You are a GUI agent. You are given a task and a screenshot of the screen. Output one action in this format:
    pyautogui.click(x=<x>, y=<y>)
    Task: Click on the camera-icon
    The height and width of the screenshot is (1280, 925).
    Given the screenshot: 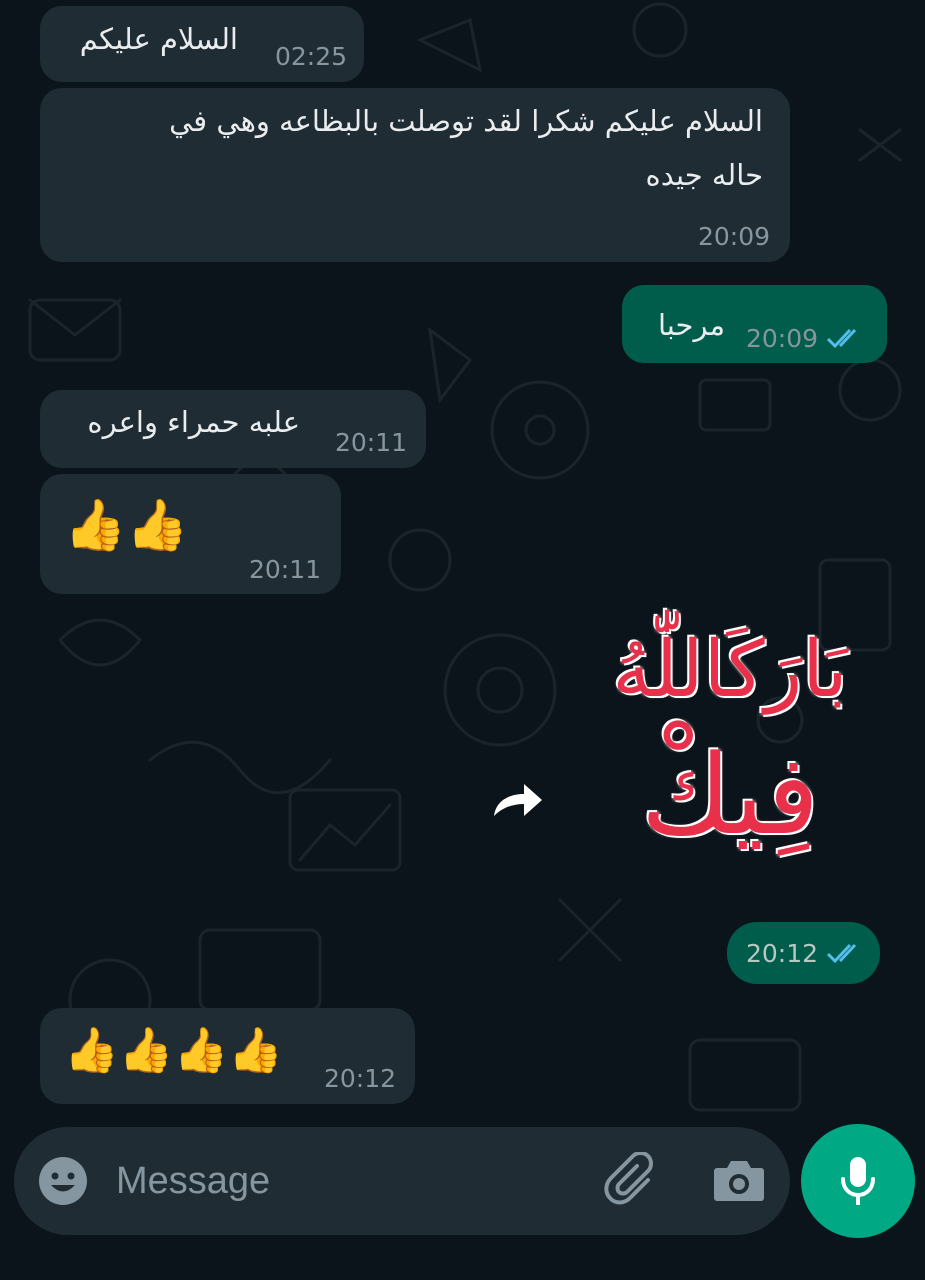 What is the action you would take?
    pyautogui.click(x=739, y=1180)
    